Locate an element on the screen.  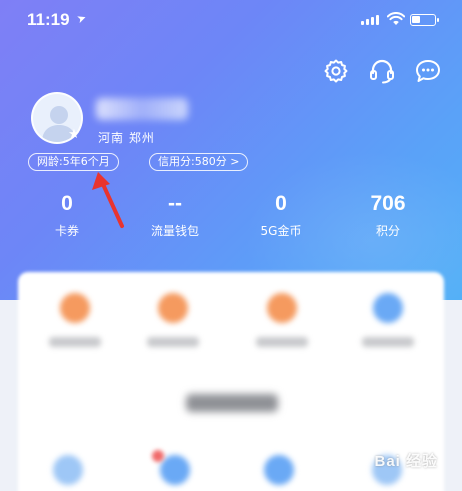
stat-label: 积分 is located at coordinates (387, 231).